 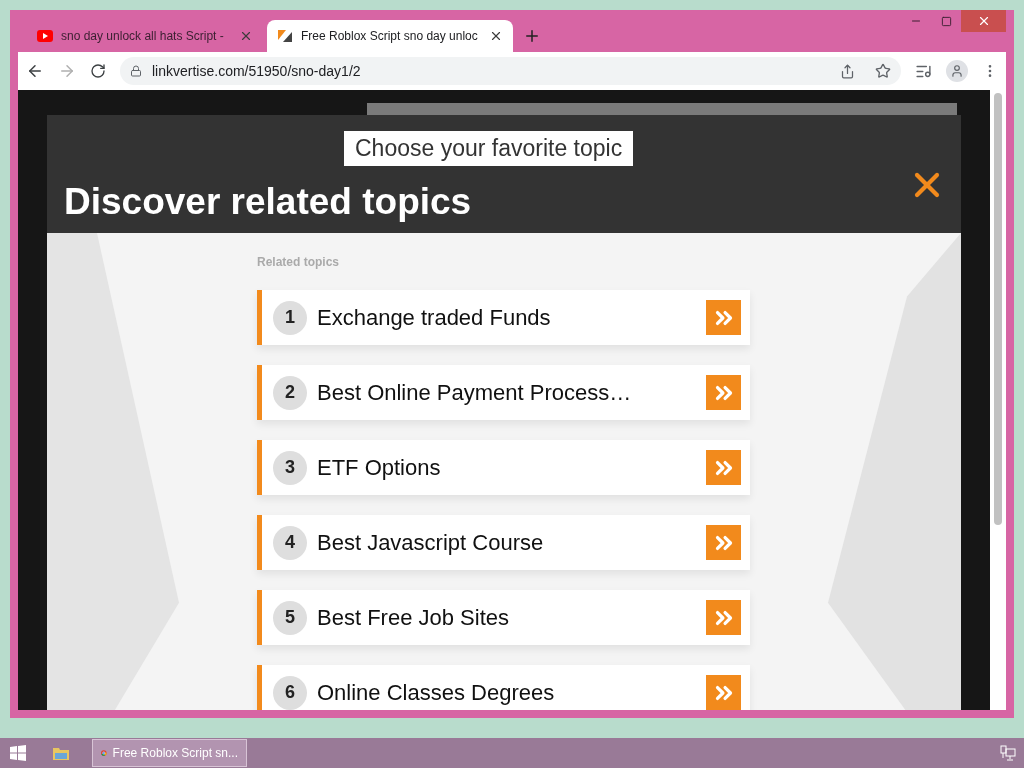 What do you see at coordinates (1008, 753) in the screenshot?
I see `network-icon` at bounding box center [1008, 753].